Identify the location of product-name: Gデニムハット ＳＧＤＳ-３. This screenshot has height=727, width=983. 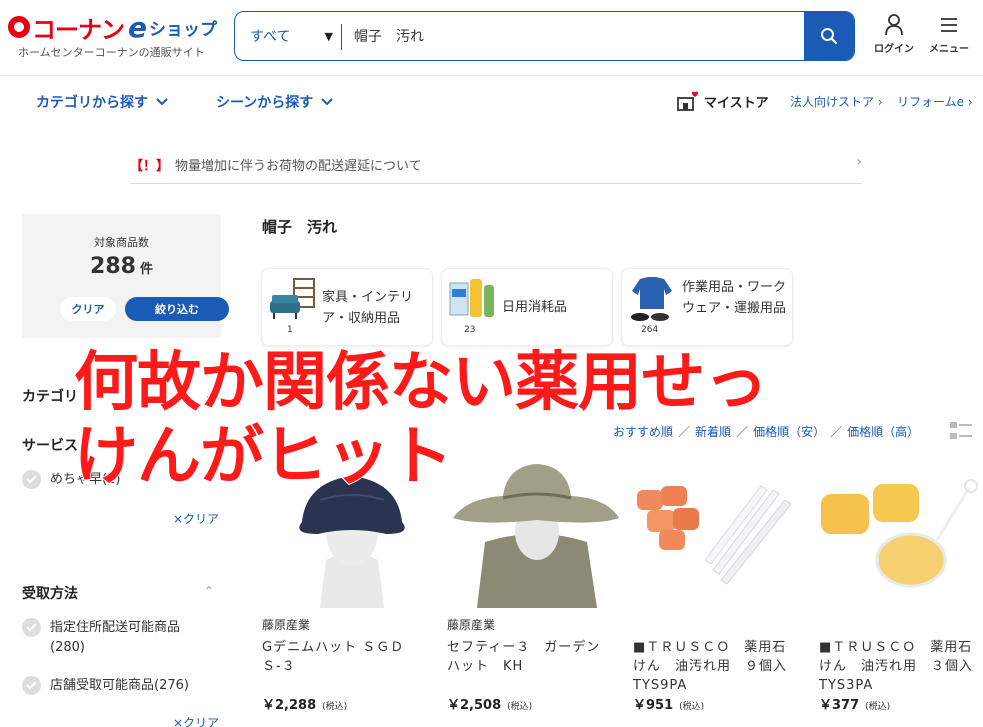
(342, 657).